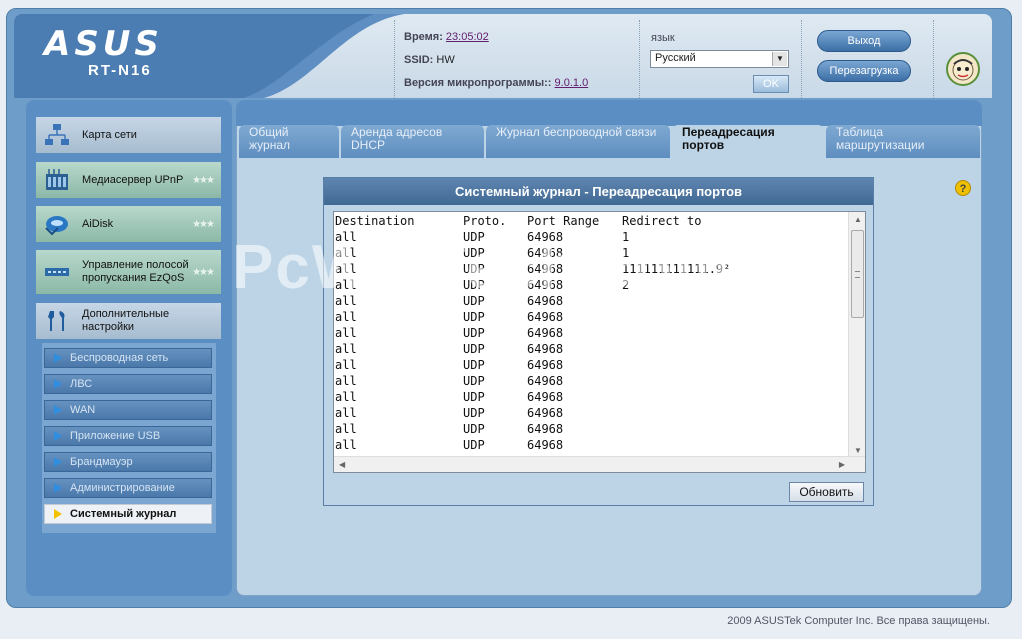 Image resolution: width=1022 pixels, height=639 pixels. What do you see at coordinates (98, 223) in the screenshot?
I see `sidebar-item-label: AiDisk` at bounding box center [98, 223].